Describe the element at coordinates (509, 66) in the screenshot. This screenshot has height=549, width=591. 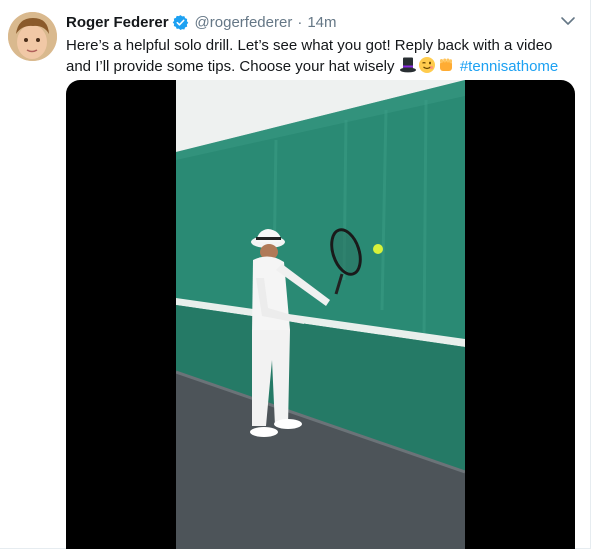
I see `hashtag-link: #tennisathome` at that location.